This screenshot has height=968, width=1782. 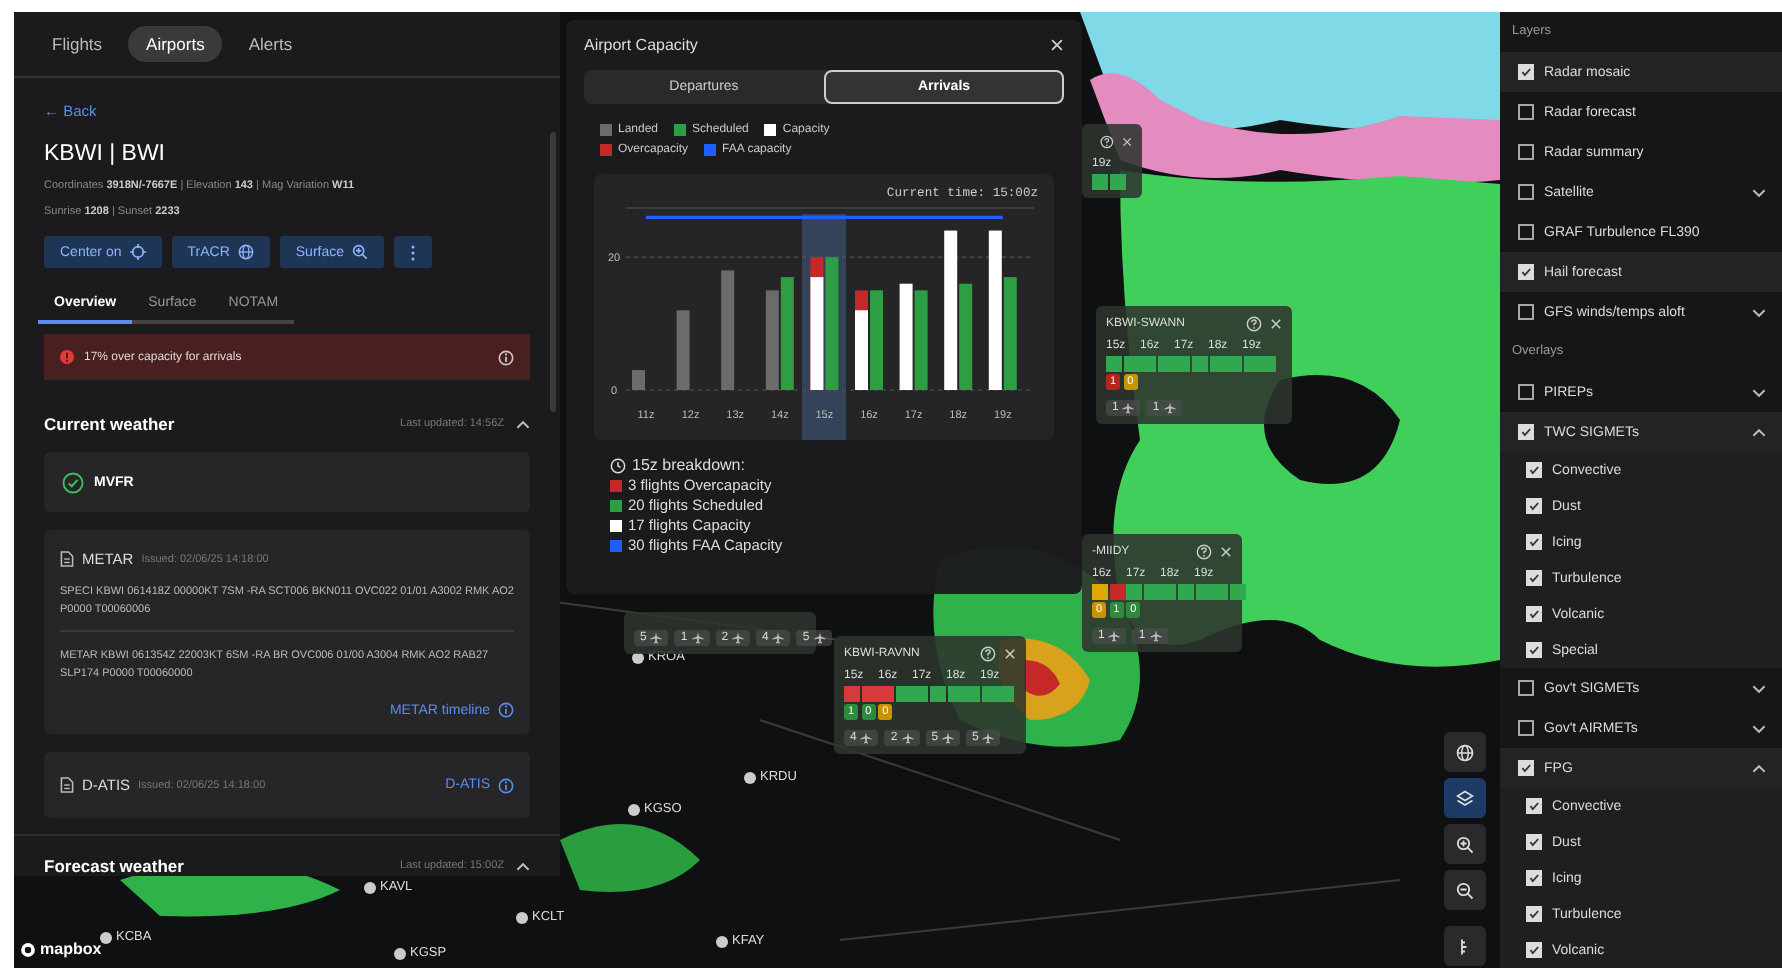 What do you see at coordinates (115, 866) in the screenshot?
I see `section-title: Forecast weather` at bounding box center [115, 866].